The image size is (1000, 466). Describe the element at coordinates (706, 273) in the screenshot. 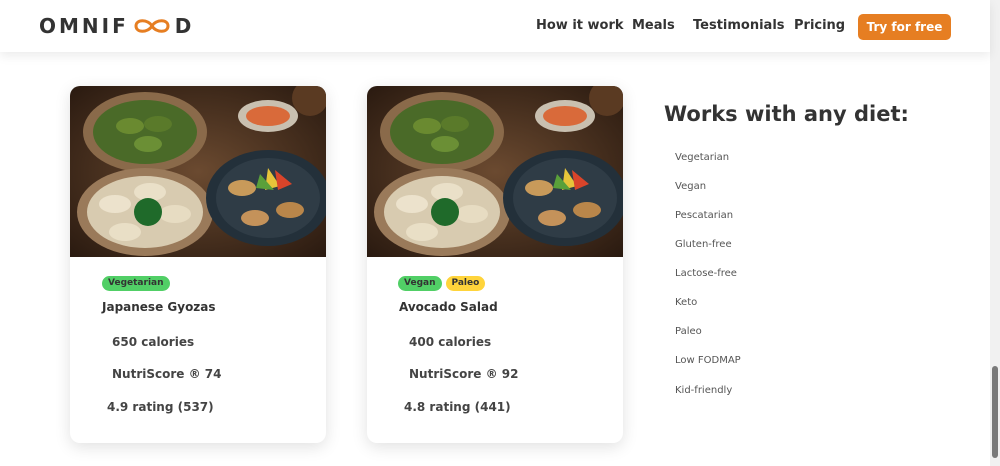

I see `diet-list-item: Lactose-free` at that location.